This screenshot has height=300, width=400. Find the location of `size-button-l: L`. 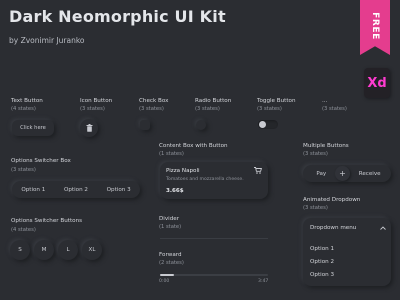

size-button-l: L is located at coordinates (68, 250).